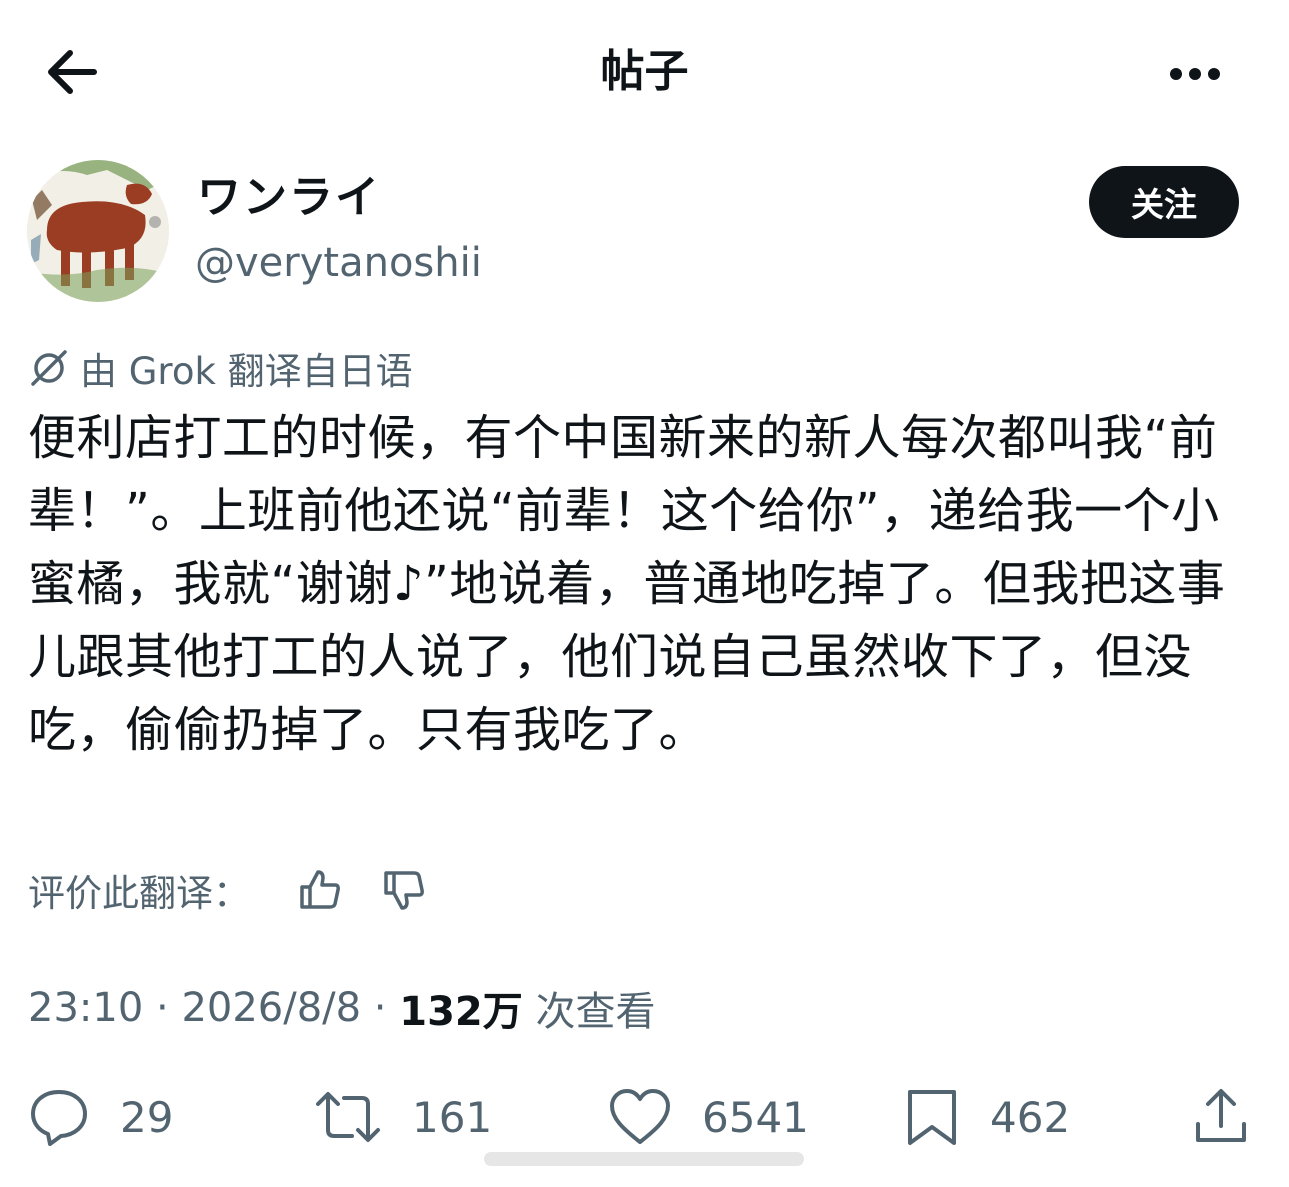 The height and width of the screenshot is (1187, 1289). Describe the element at coordinates (461, 1008) in the screenshot. I see `views-count: 132万` at that location.